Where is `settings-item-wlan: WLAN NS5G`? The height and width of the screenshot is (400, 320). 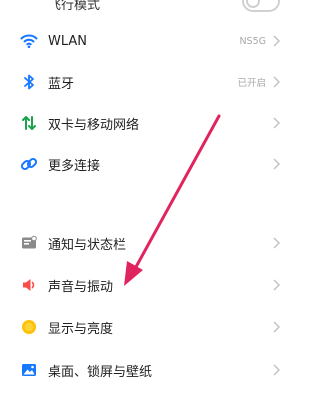
settings-item-wlan: WLAN NS5G is located at coordinates (150, 41).